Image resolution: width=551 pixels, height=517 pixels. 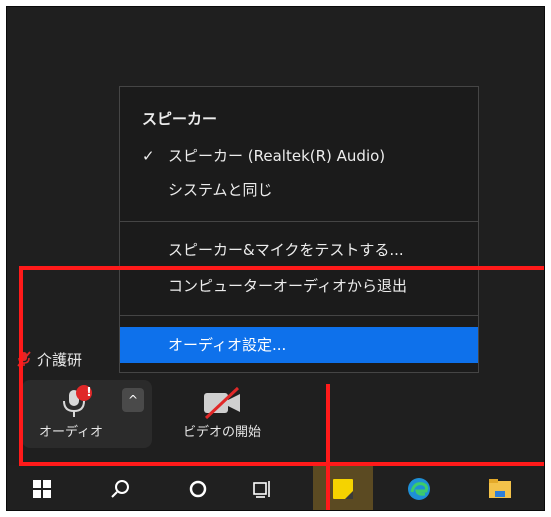 What do you see at coordinates (71, 432) in the screenshot?
I see `audio-button-label: オーディオ` at bounding box center [71, 432].